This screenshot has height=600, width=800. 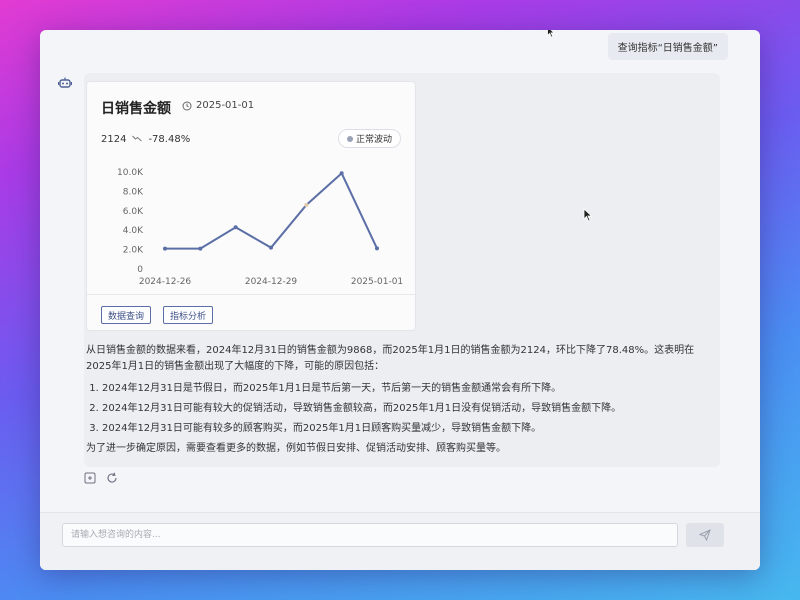 What do you see at coordinates (65, 83) in the screenshot?
I see `robot-icon` at bounding box center [65, 83].